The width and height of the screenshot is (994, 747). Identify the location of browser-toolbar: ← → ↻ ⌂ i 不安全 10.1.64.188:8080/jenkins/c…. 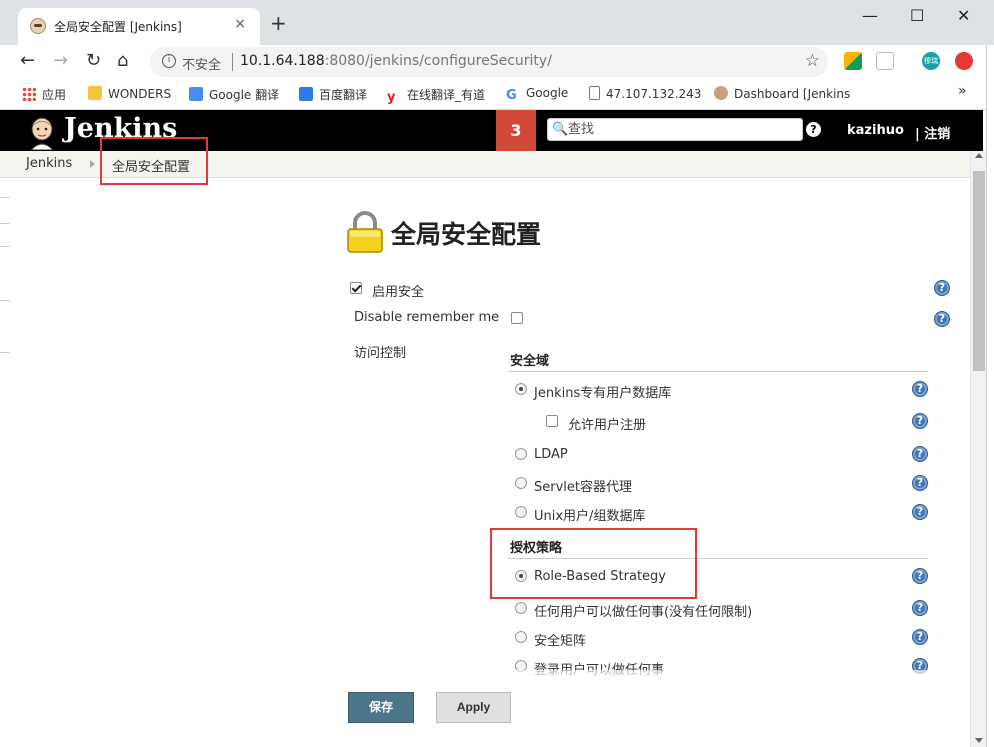
(497, 61).